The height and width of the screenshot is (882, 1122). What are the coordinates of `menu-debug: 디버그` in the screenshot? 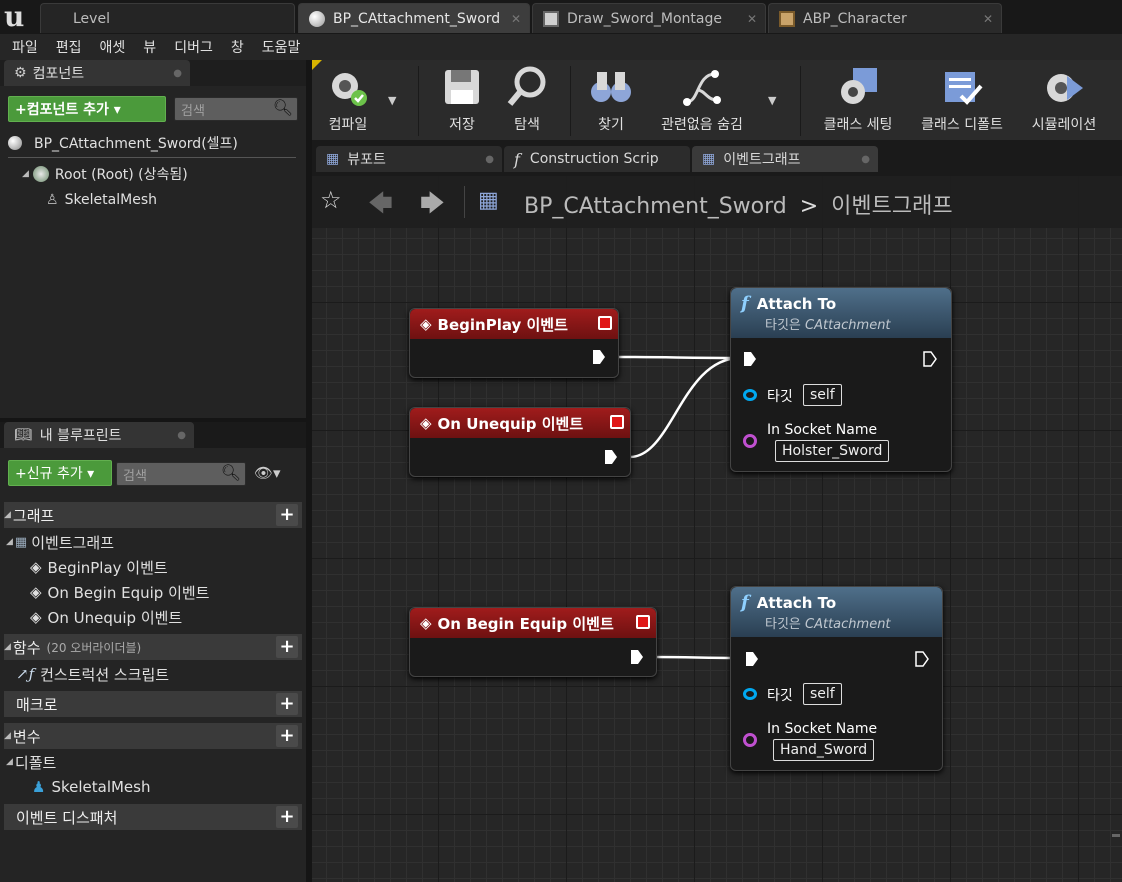 It's located at (193, 47).